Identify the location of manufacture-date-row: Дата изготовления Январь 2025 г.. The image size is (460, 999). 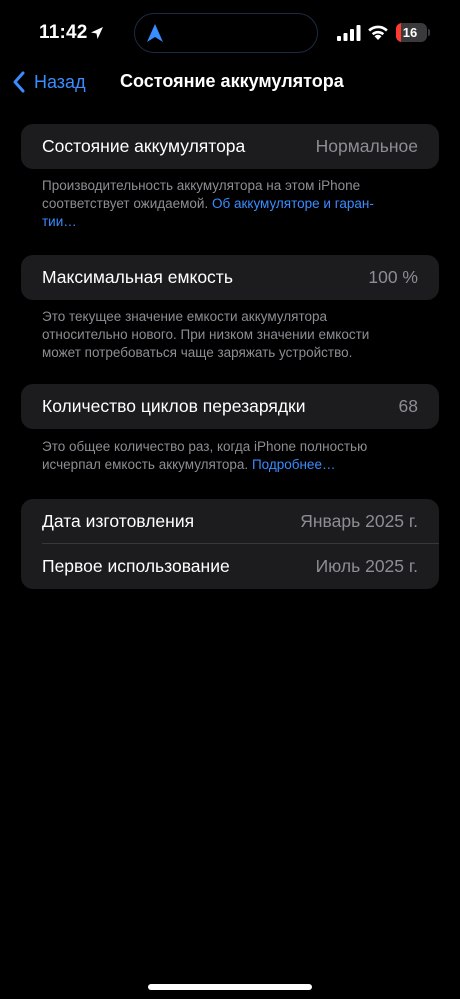
(230, 521).